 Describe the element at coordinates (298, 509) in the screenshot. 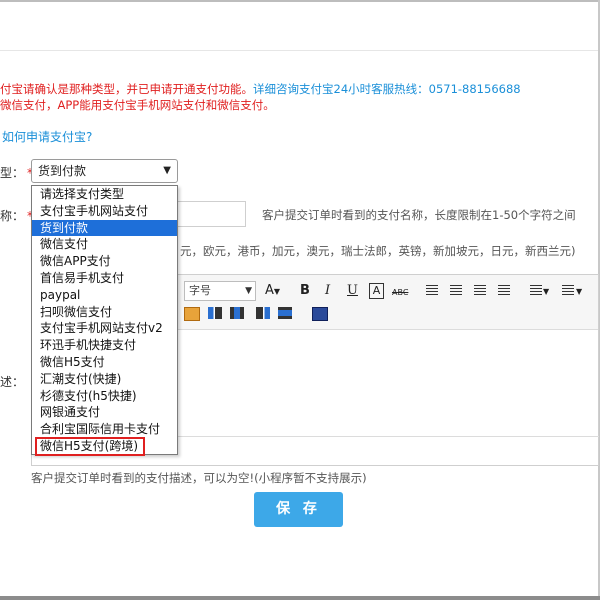

I see `save-button: 保 存` at that location.